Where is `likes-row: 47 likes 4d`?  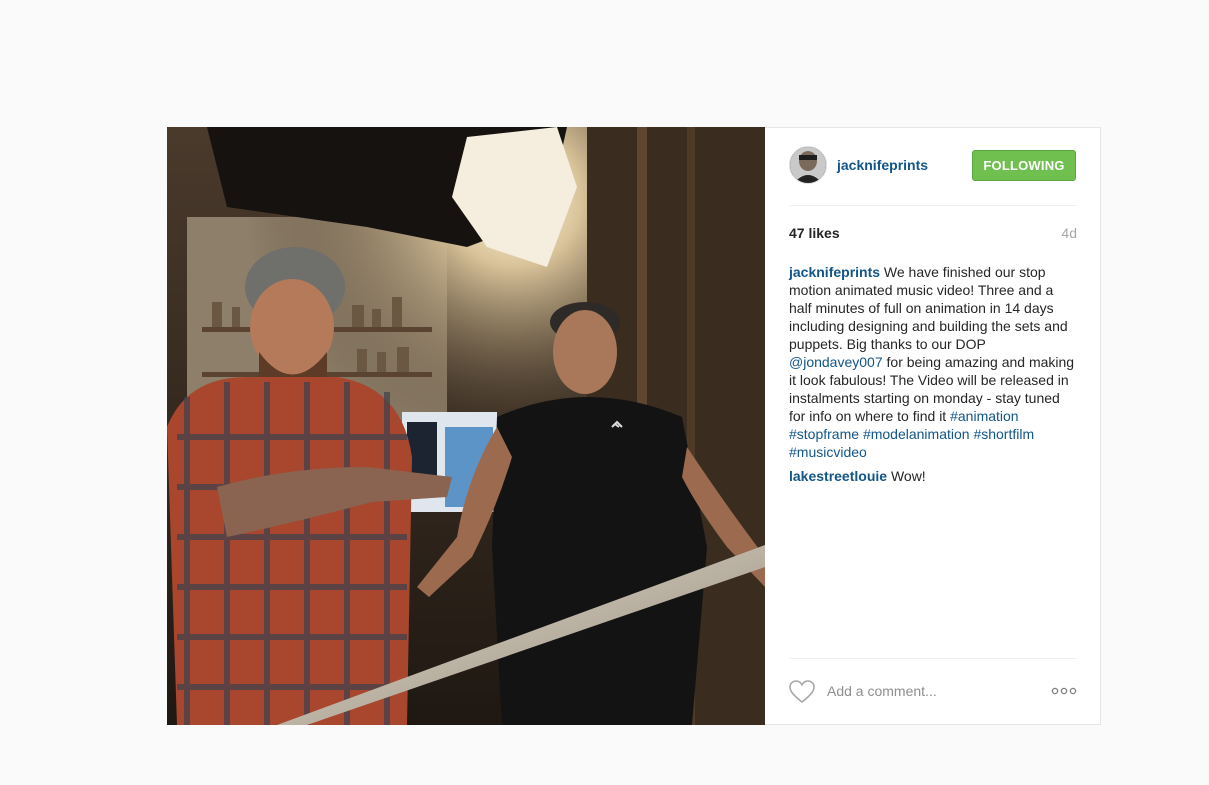 likes-row: 47 likes 4d is located at coordinates (933, 235).